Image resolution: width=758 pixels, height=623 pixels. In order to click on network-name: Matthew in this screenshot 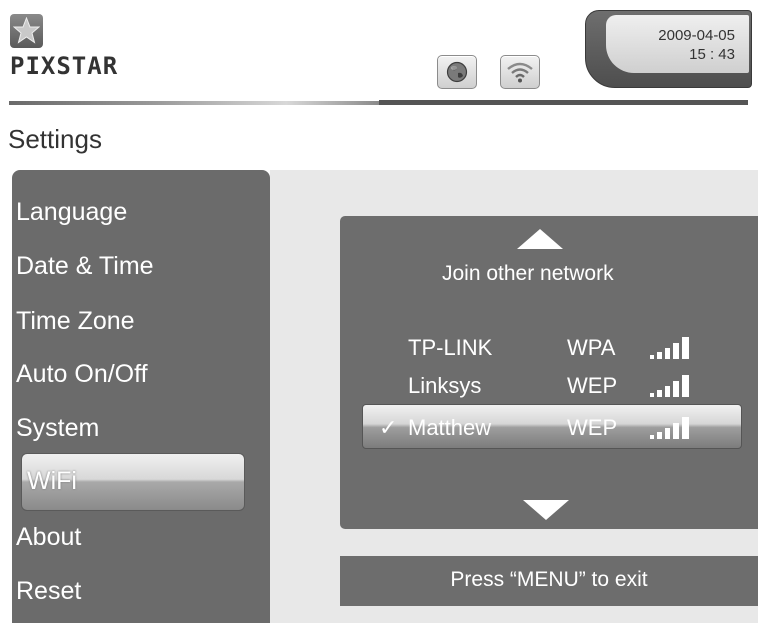, I will do `click(450, 427)`.